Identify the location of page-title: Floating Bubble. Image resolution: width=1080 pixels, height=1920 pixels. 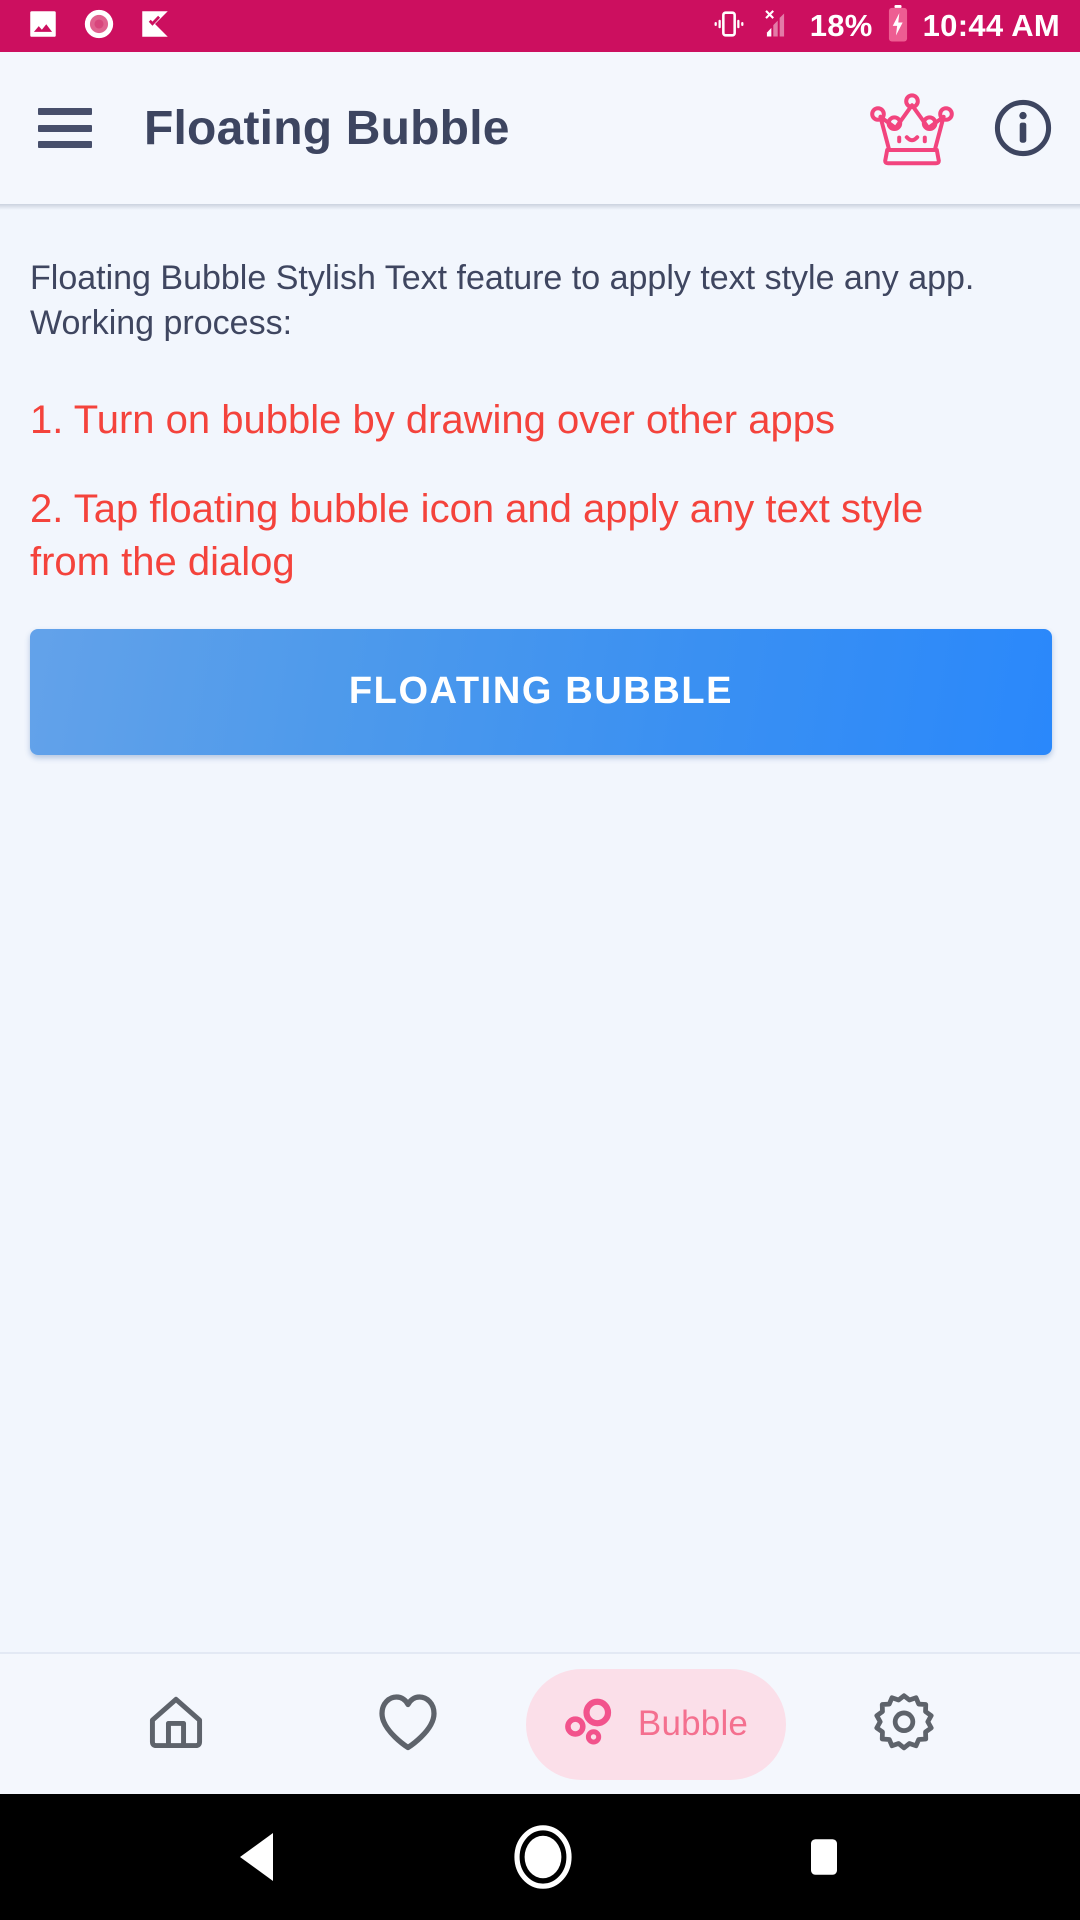
(327, 128).